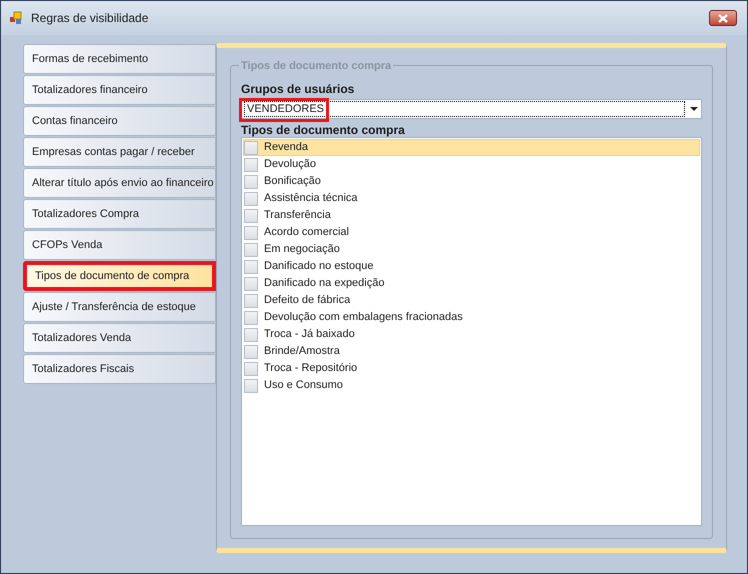 The width and height of the screenshot is (748, 574). Describe the element at coordinates (471, 109) in the screenshot. I see `user-group-dropdown: VENDEDORES` at that location.